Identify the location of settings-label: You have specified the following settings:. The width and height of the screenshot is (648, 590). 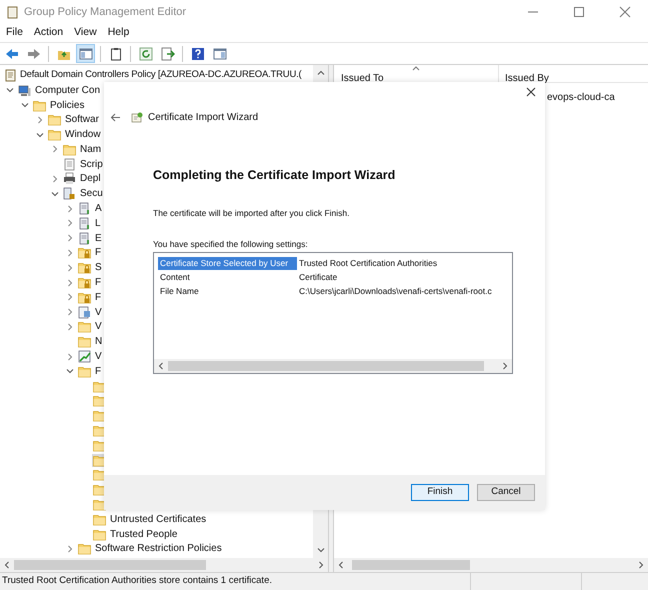
(231, 244).